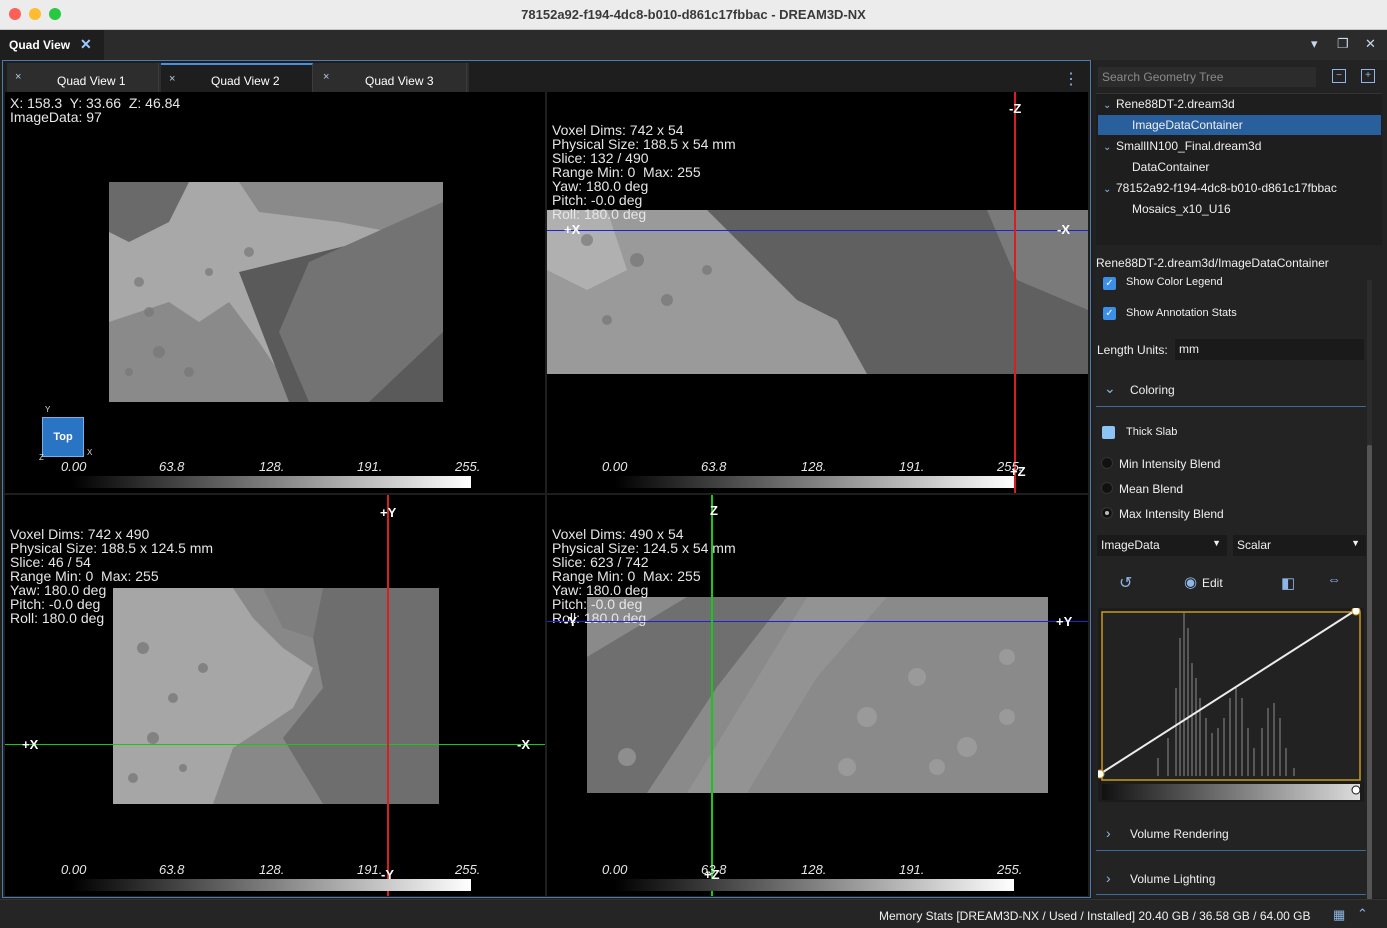  I want to click on dropdown-arrow-icon: ▼, so click(1355, 543).